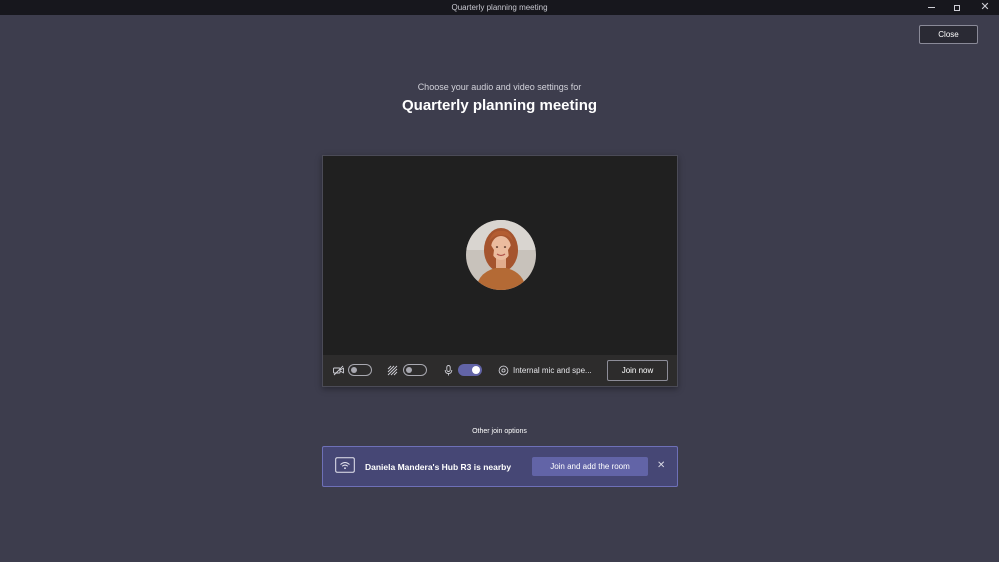  What do you see at coordinates (470, 370) in the screenshot?
I see `microphone-toggle` at bounding box center [470, 370].